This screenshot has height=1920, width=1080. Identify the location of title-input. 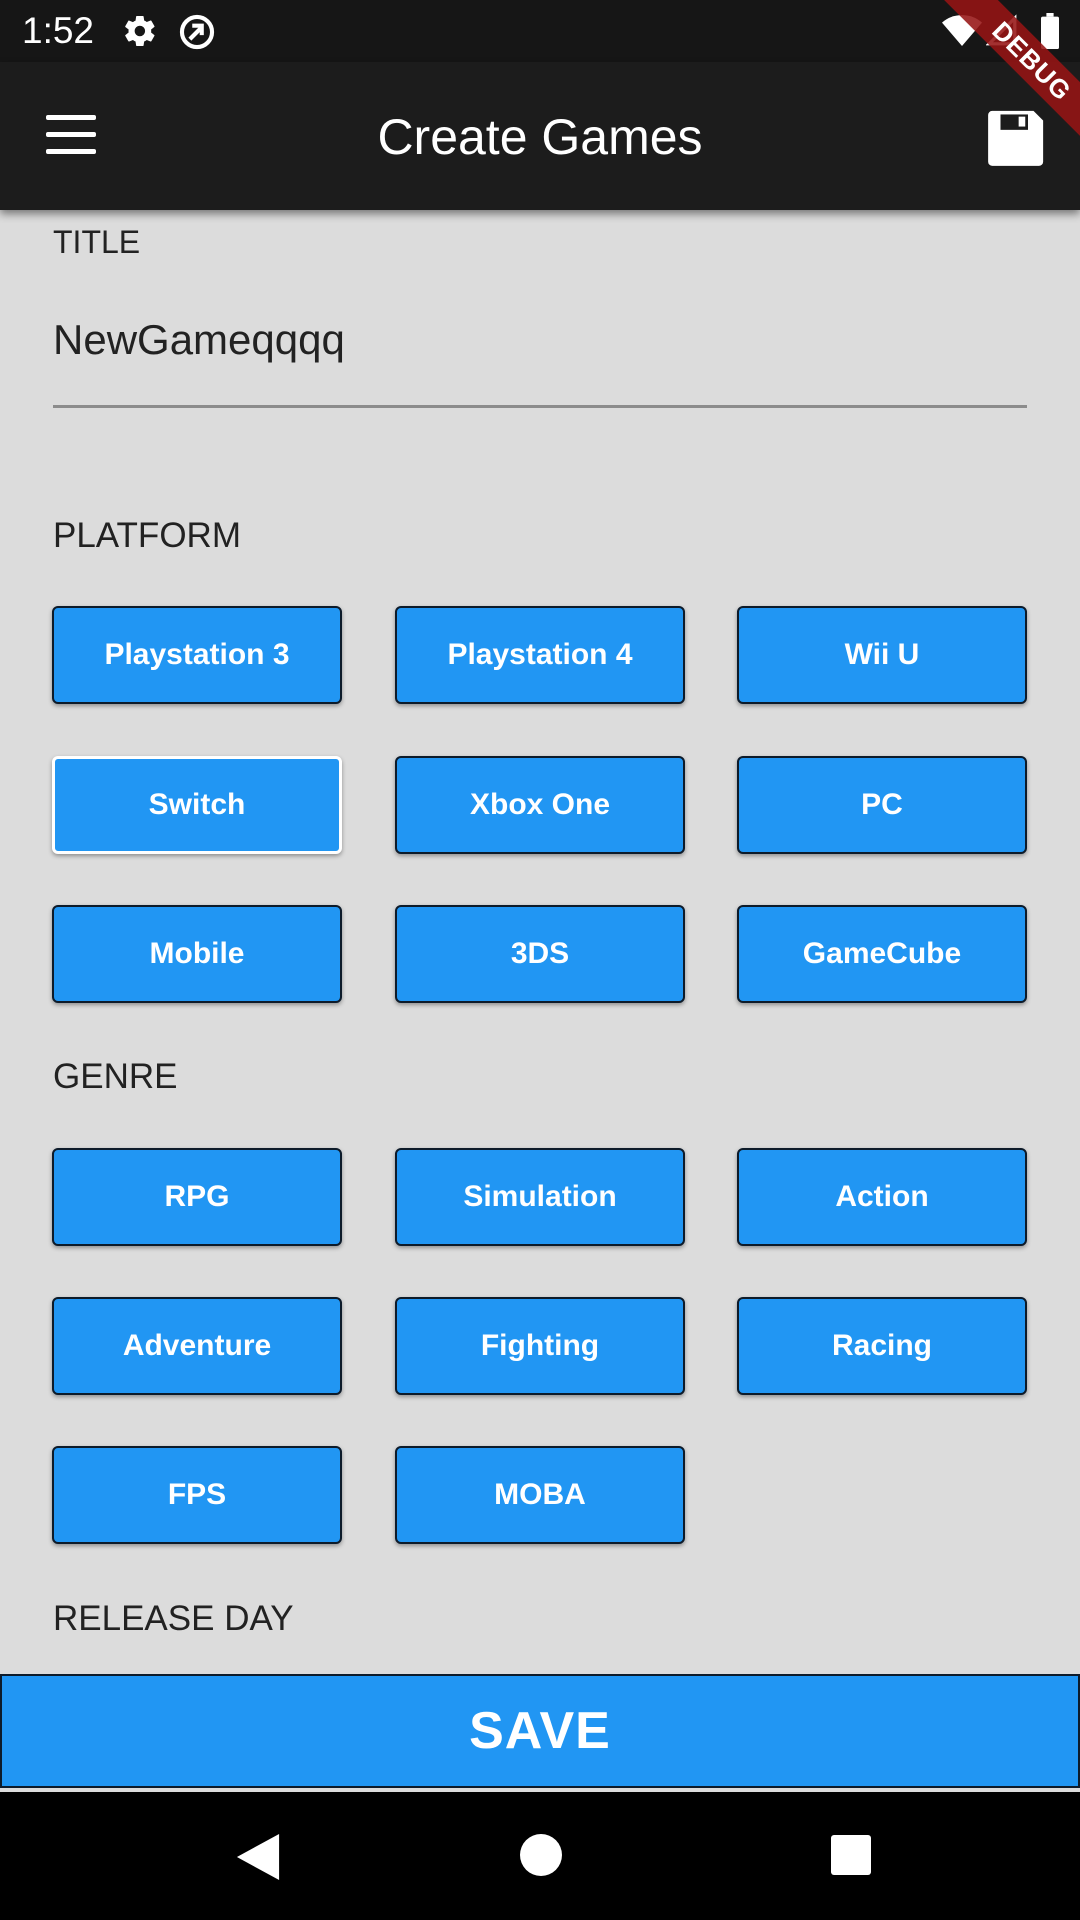
(540, 340).